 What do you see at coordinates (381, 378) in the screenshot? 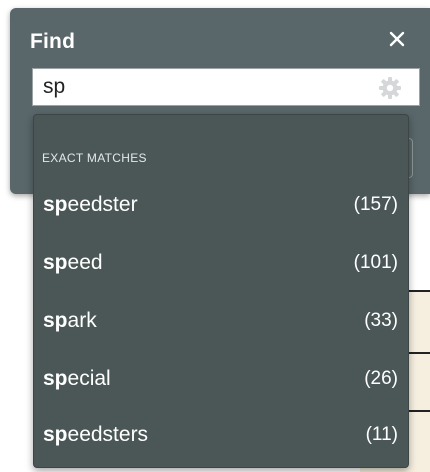
I see `suggestion-count: (26)` at bounding box center [381, 378].